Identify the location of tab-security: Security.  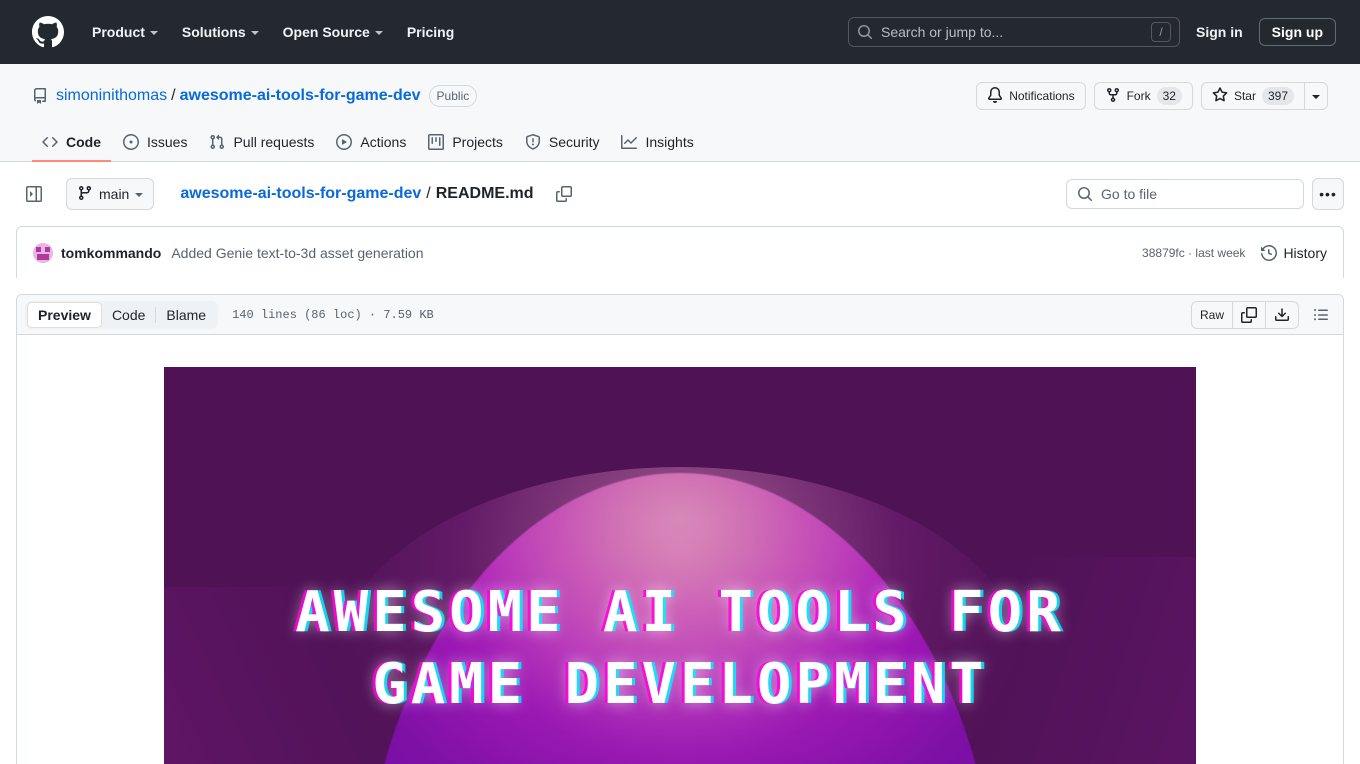
(562, 144).